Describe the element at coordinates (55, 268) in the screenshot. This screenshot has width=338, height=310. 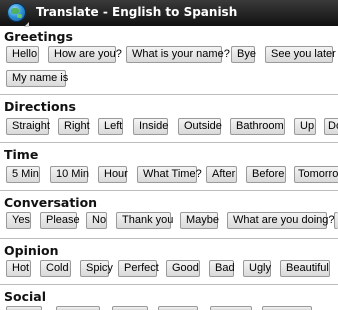
I see `phrase-button-cold: Cold` at that location.